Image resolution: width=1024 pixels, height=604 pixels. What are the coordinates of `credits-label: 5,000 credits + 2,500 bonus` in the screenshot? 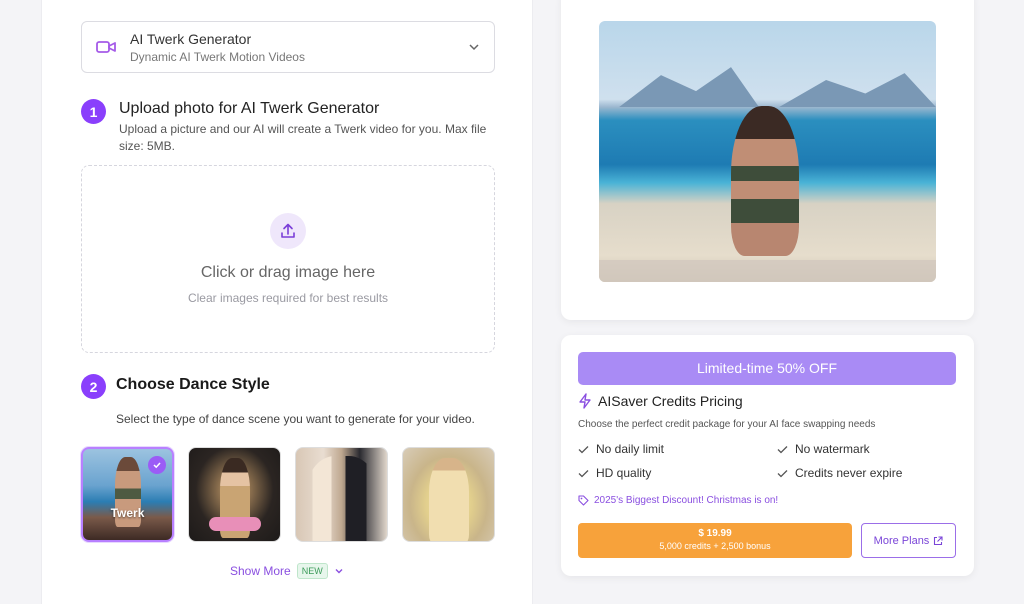 It's located at (715, 546).